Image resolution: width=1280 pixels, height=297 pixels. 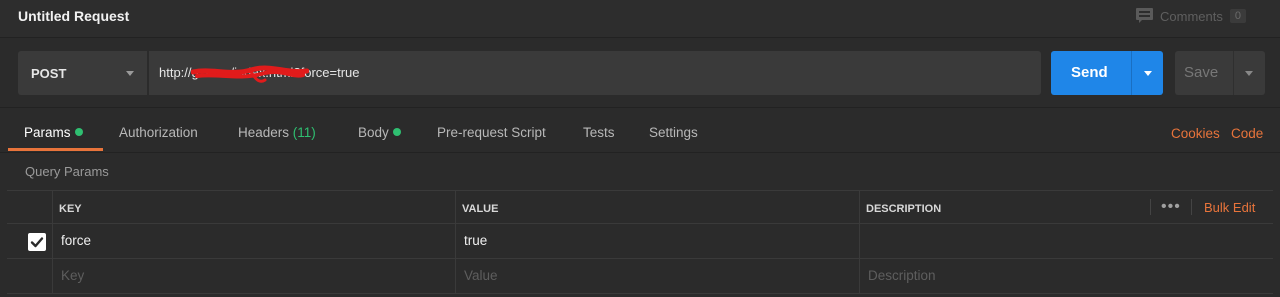 I want to click on value-placeholder: Value, so click(x=481, y=275).